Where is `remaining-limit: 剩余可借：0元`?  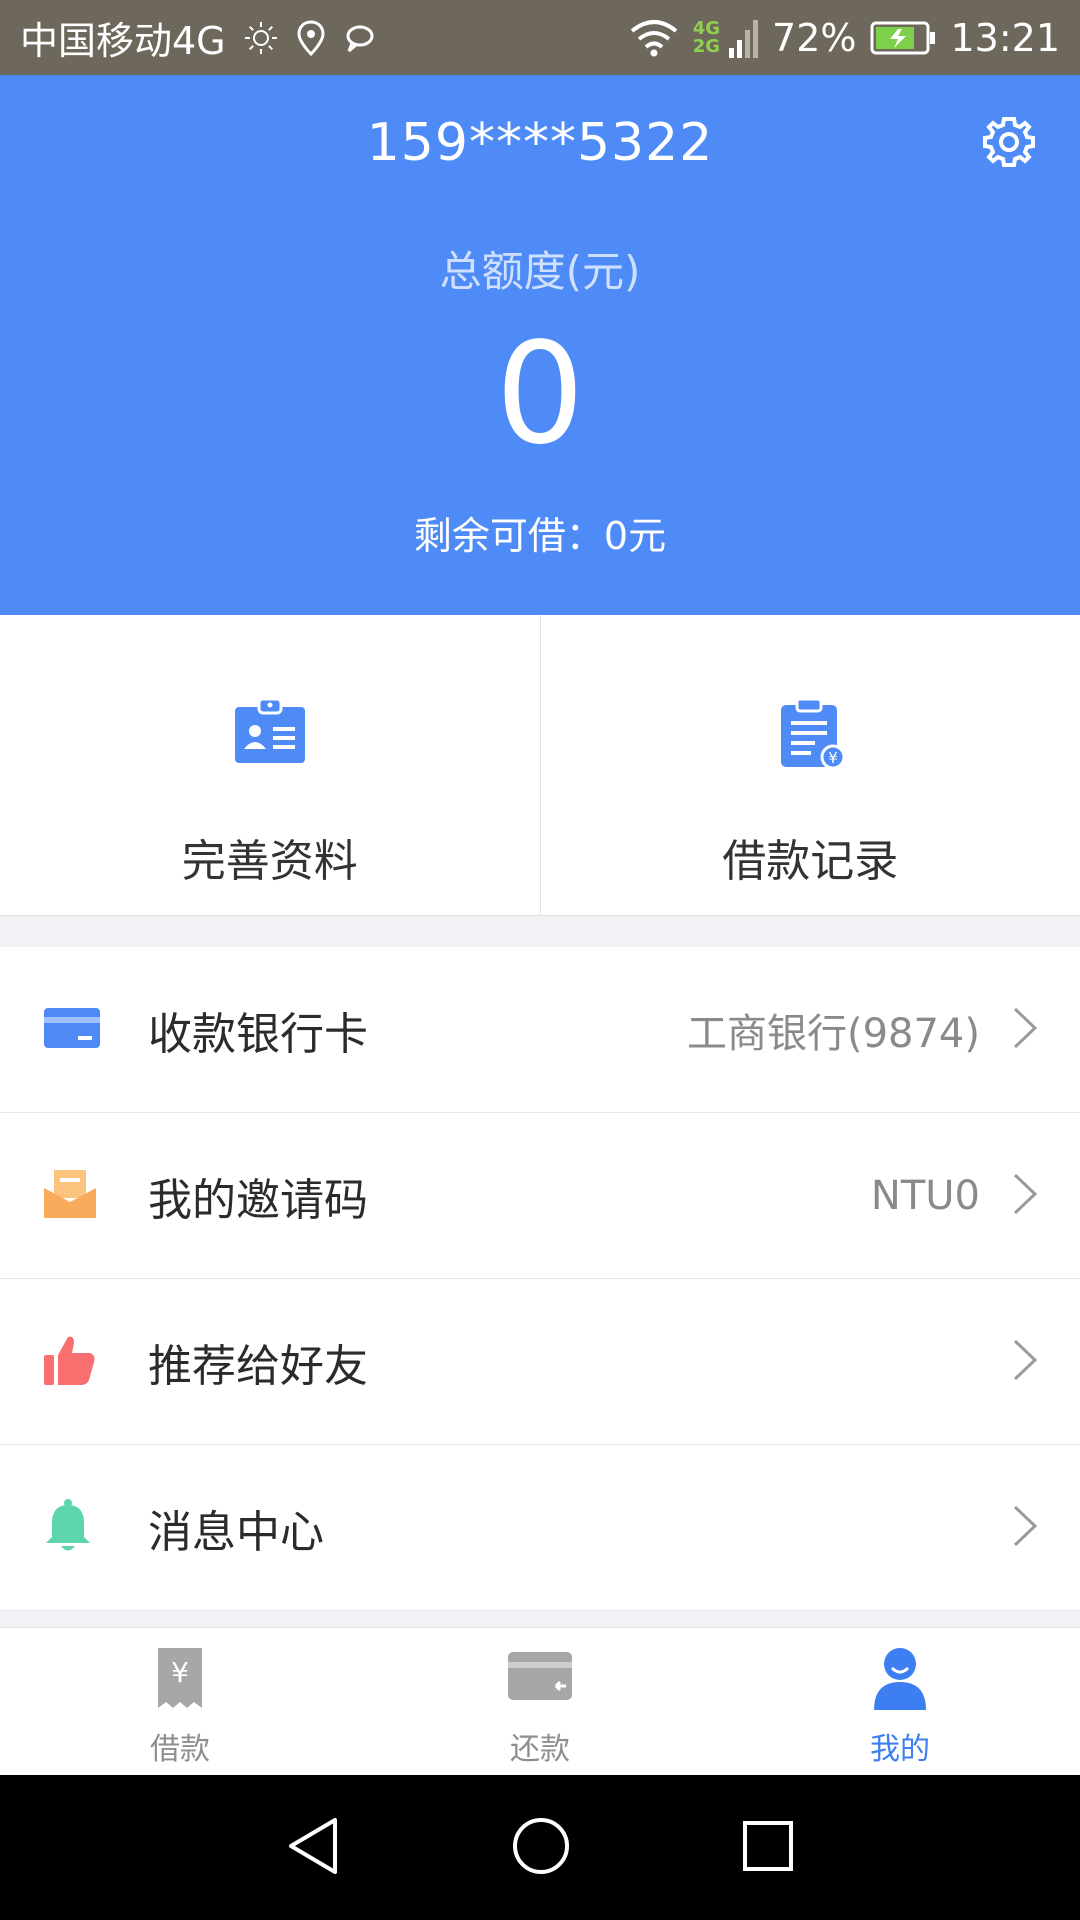
remaining-limit: 剩余可借：0元 is located at coordinates (540, 536).